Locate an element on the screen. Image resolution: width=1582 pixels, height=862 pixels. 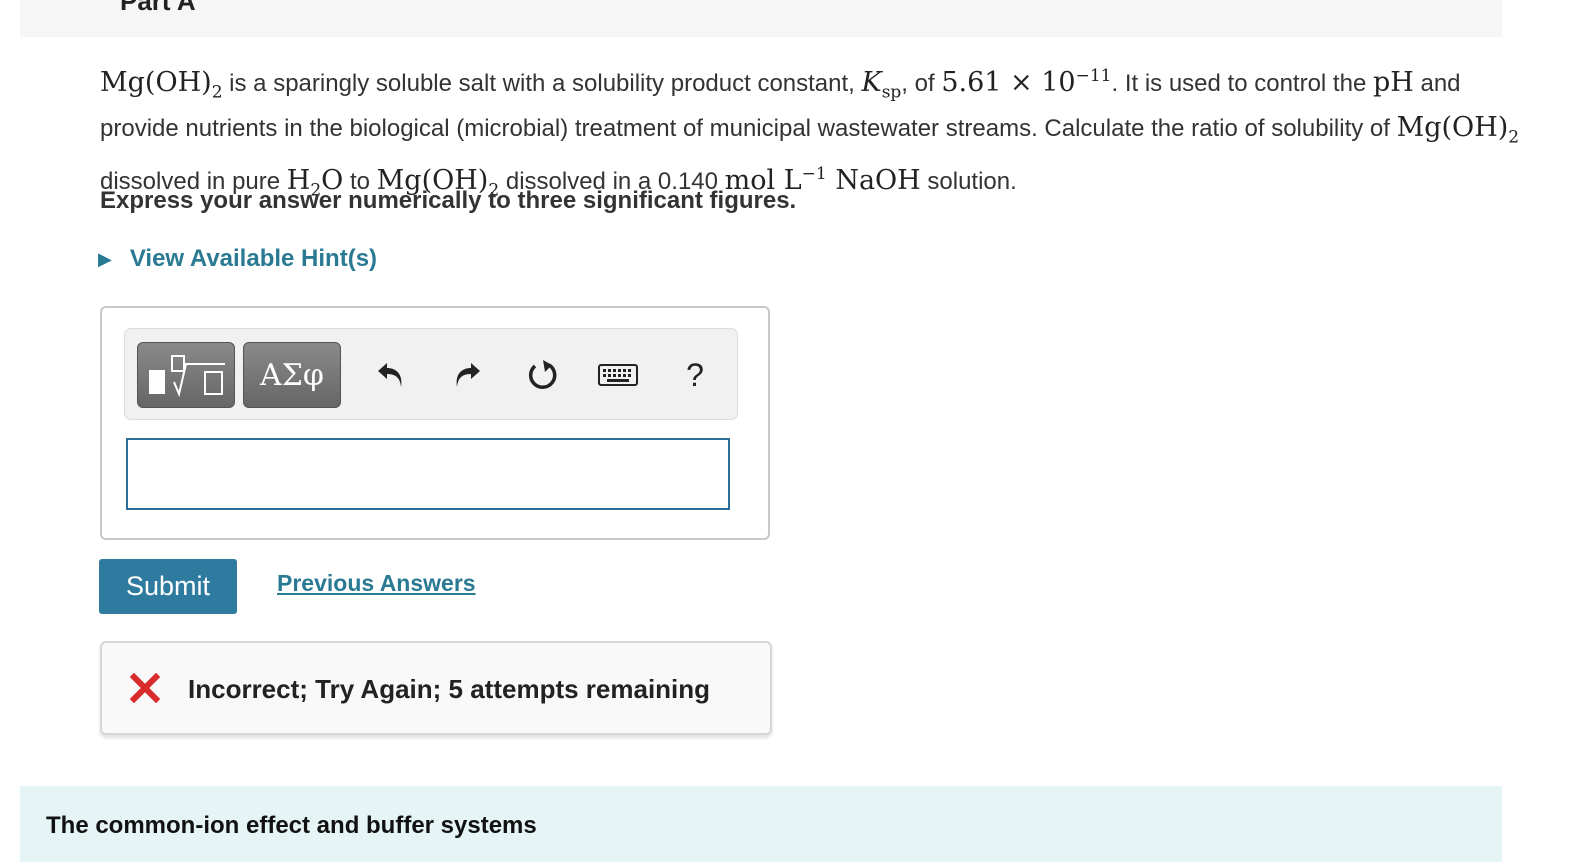
part-header: Part A is located at coordinates (761, 18).